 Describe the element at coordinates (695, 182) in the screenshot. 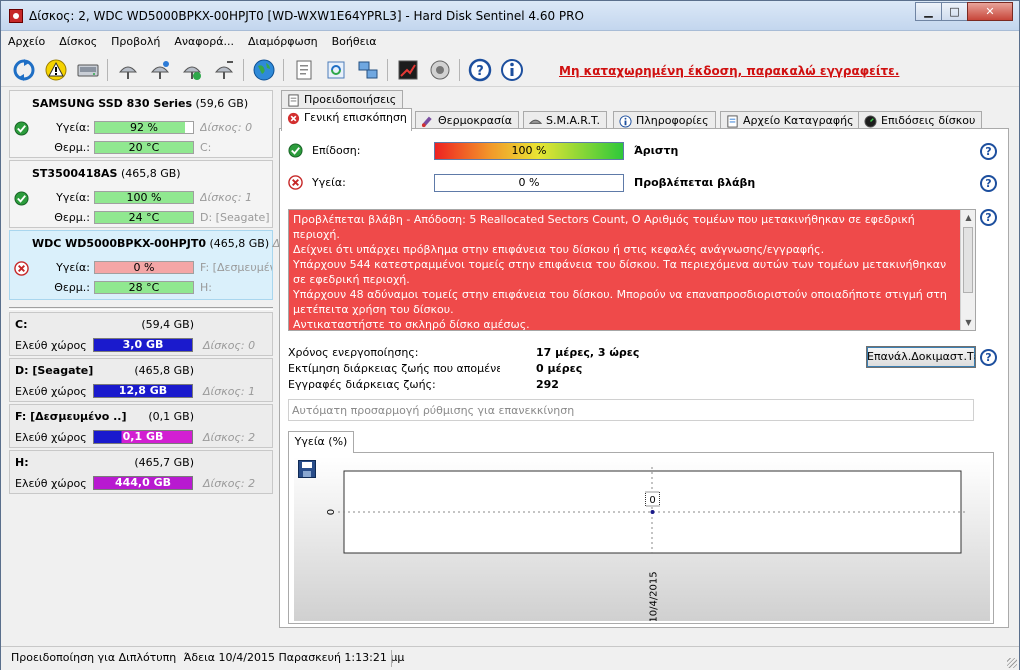

I see `health-result: Προβλέπεται βλάβη` at that location.